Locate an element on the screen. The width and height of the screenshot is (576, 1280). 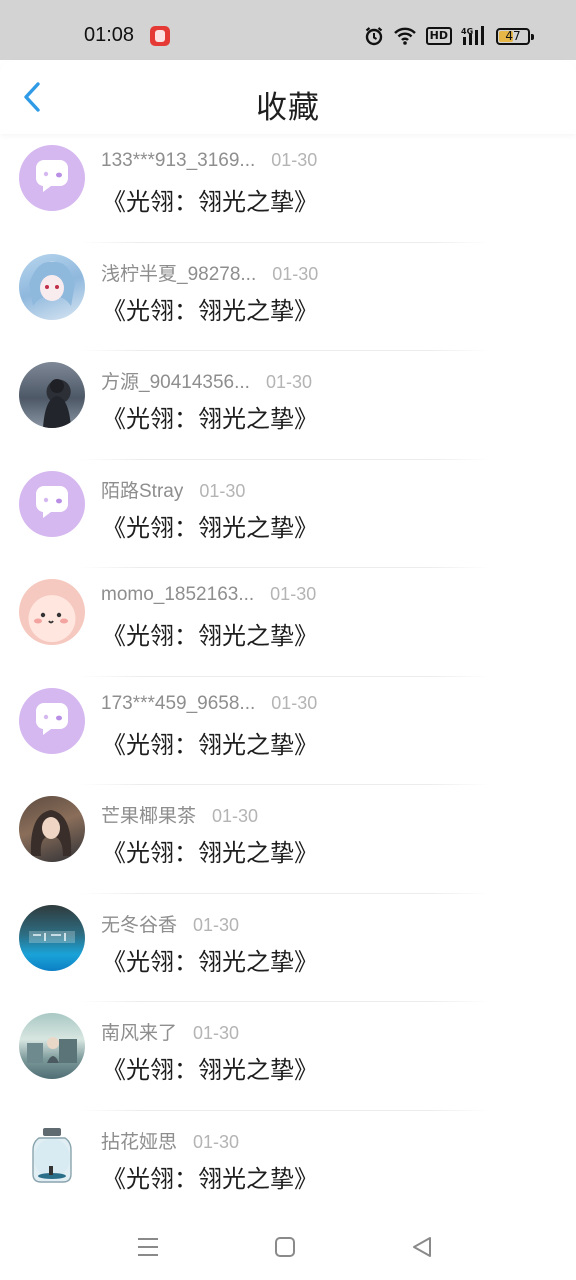
list-item: 芒果椰果茶 01-30 《光翎：翎光之挚》 is located at coordinates (288, 839).